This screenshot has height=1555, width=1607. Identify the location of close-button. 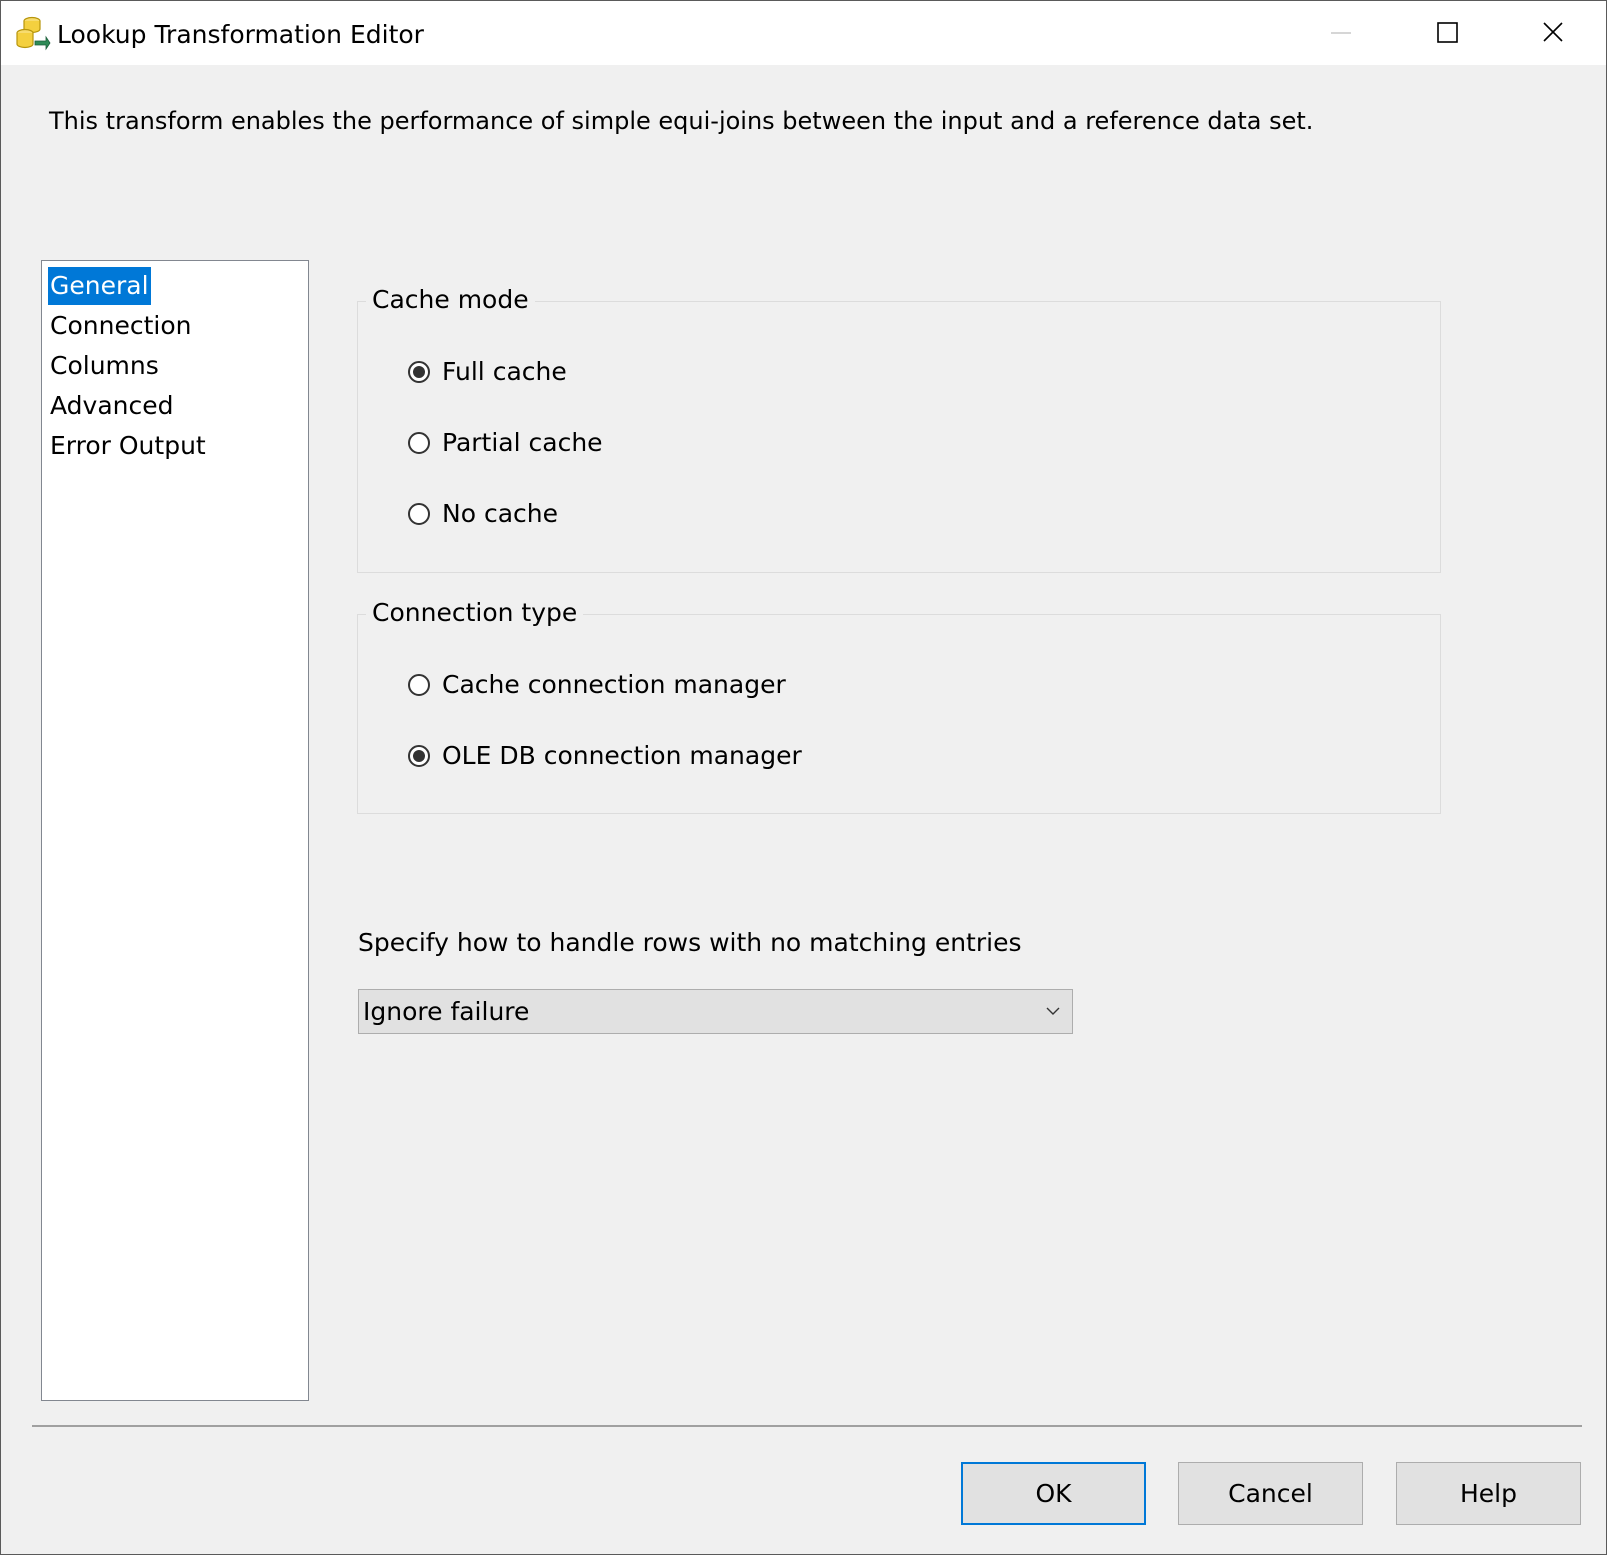
(1553, 33).